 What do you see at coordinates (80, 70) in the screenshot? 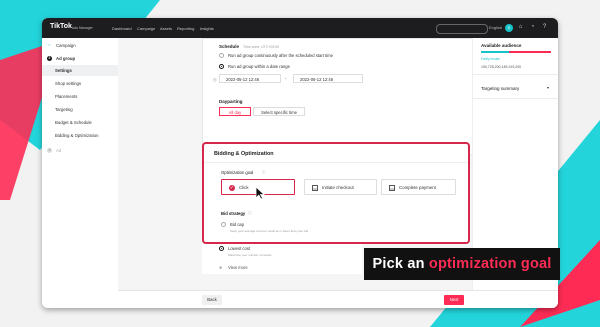
I see `sidebar-item-settings: Settings` at bounding box center [80, 70].